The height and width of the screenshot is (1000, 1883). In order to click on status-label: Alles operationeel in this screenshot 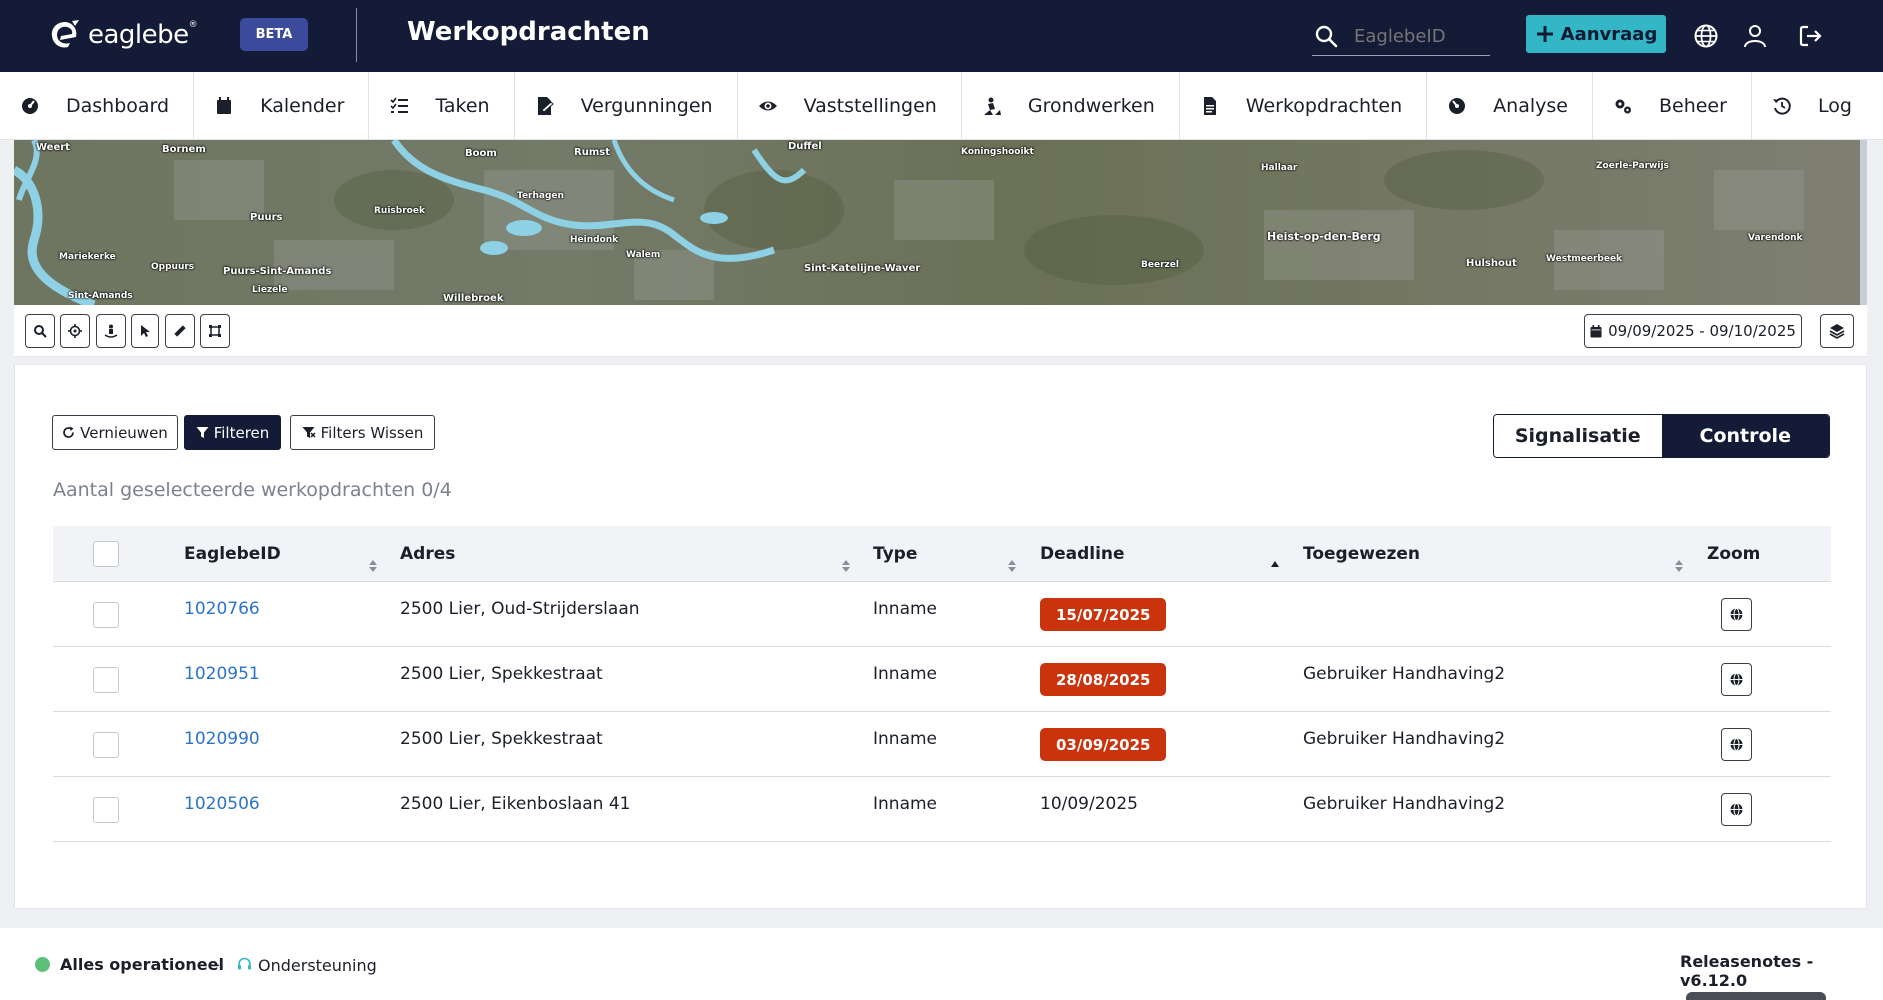, I will do `click(142, 964)`.